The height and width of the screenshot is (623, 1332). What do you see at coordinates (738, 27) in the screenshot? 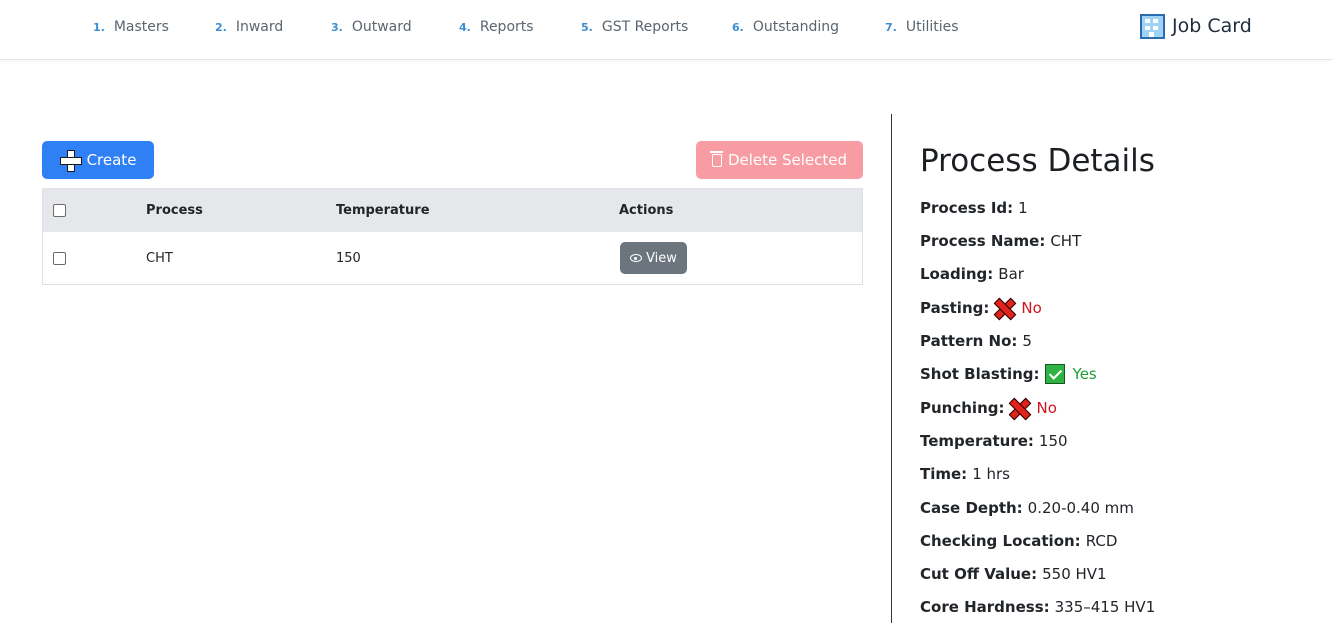
I see `nav-number: 6.` at bounding box center [738, 27].